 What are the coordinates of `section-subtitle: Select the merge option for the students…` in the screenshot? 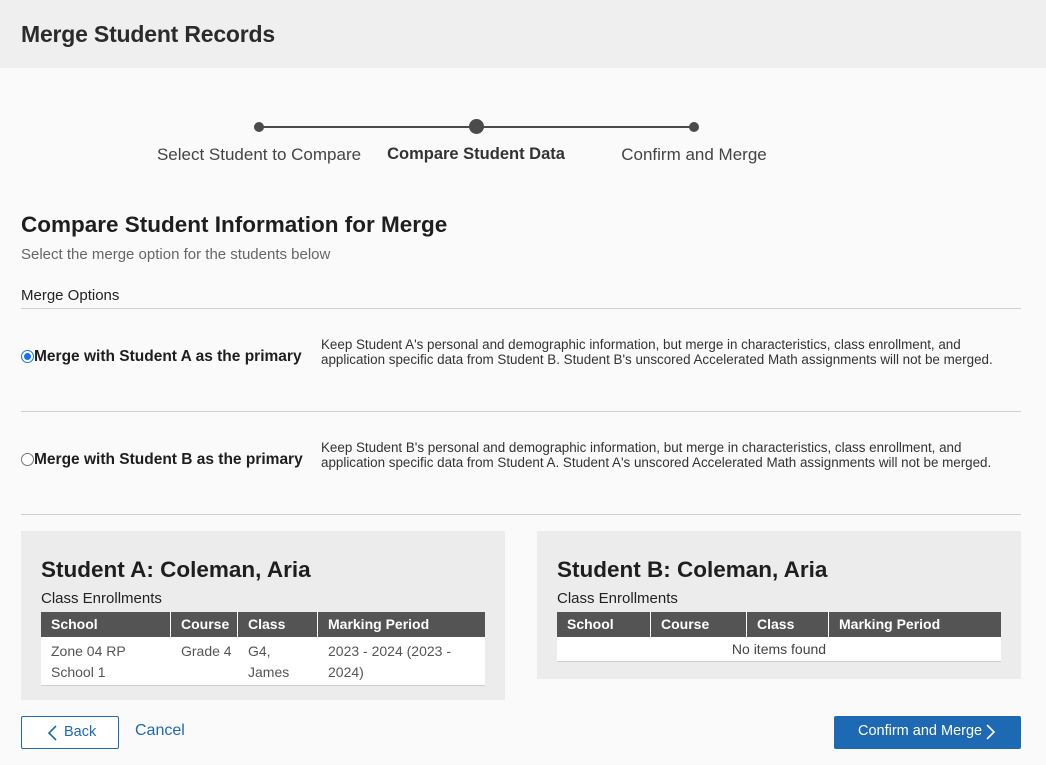 It's located at (176, 254).